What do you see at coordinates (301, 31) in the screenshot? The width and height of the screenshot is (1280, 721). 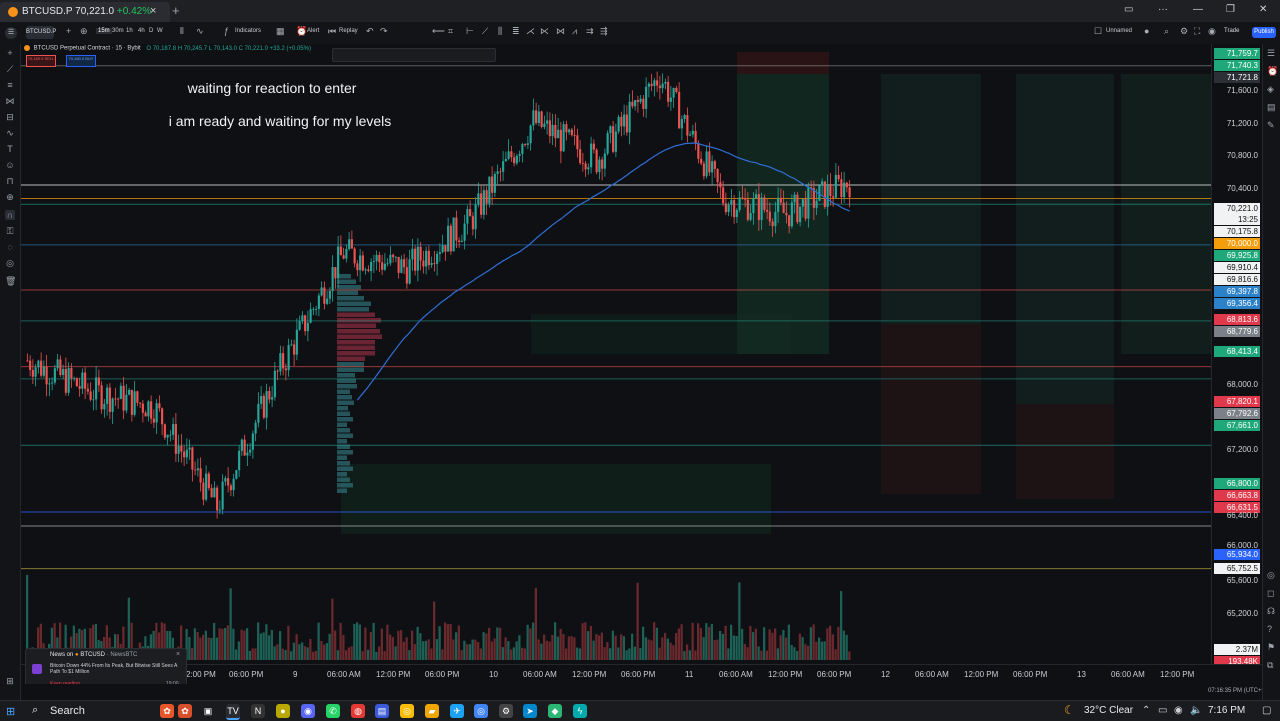 I see `alert-icon: ⏰` at bounding box center [301, 31].